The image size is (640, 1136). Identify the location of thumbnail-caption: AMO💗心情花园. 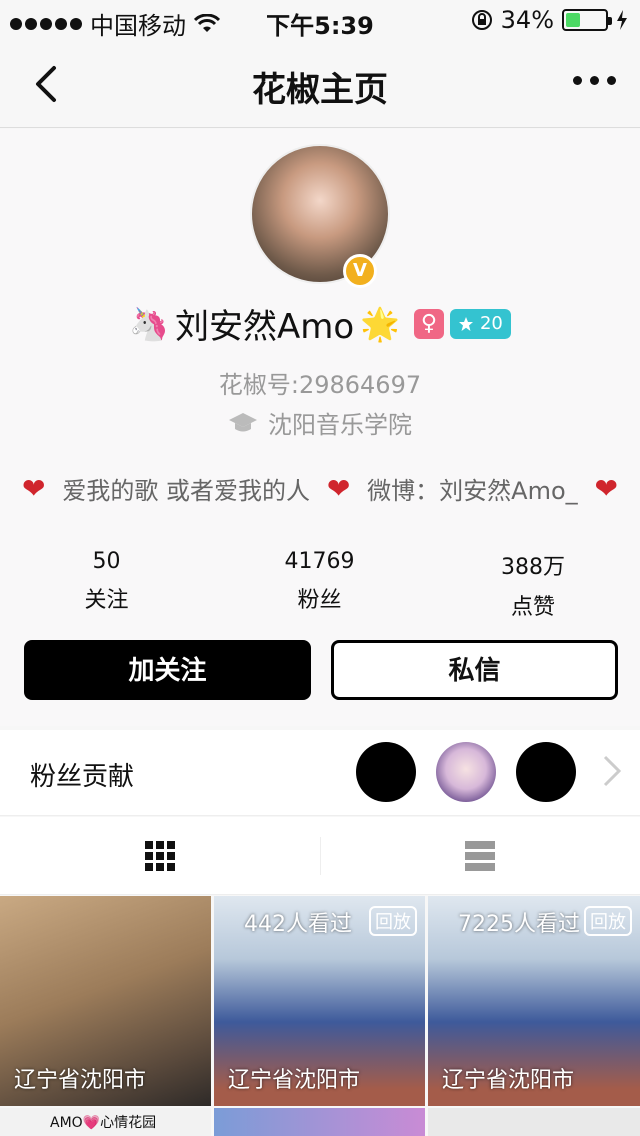
(103, 1123).